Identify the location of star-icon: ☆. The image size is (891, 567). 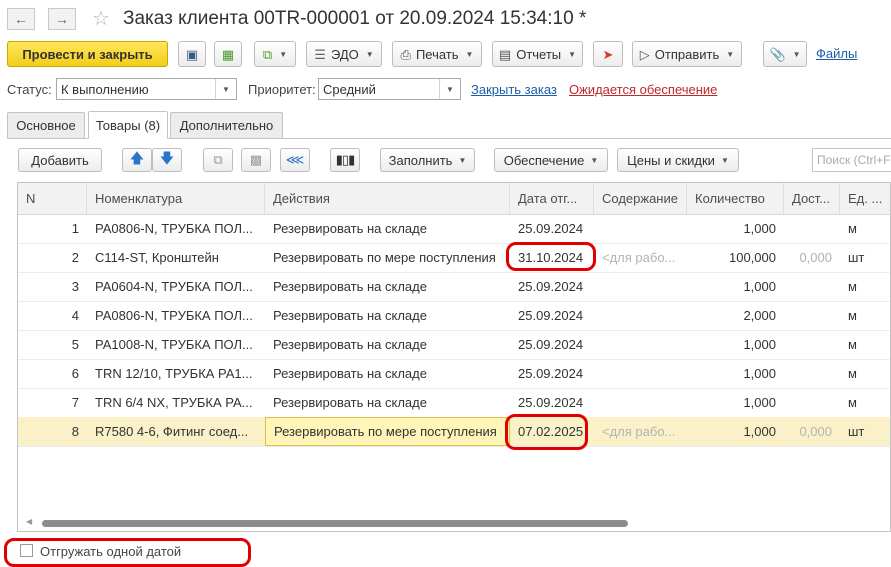
(101, 18).